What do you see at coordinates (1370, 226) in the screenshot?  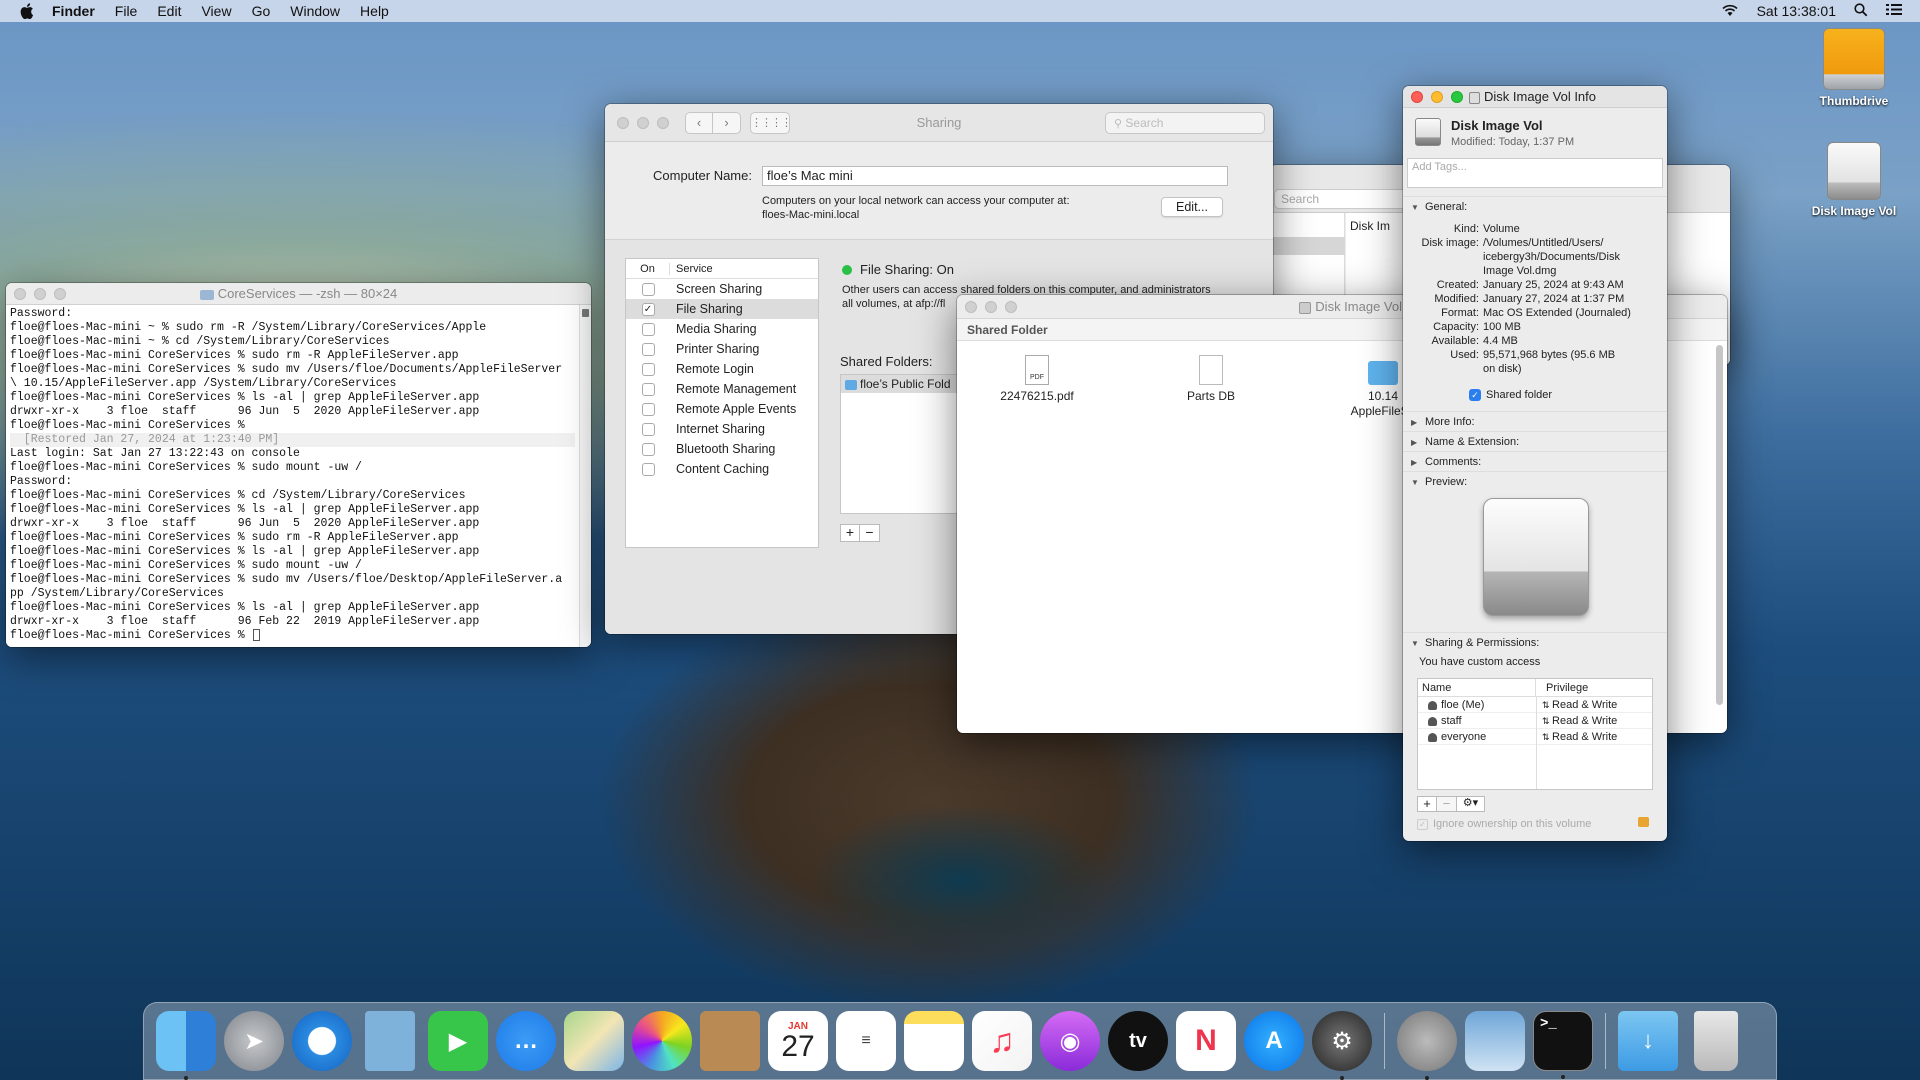 I see `background-list-item: Disk Im` at bounding box center [1370, 226].